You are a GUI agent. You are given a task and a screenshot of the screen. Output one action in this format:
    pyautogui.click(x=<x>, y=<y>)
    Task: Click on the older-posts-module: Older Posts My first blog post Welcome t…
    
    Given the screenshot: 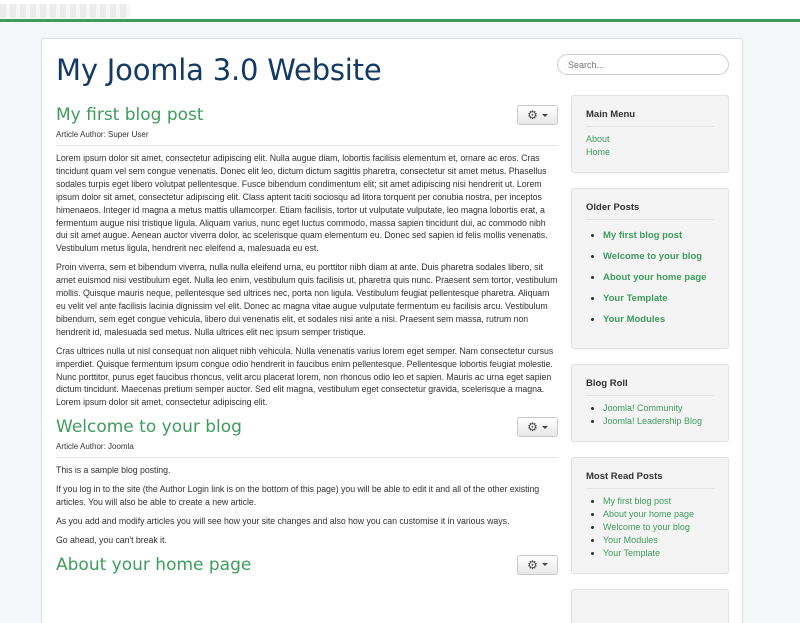 What is the action you would take?
    pyautogui.click(x=650, y=268)
    